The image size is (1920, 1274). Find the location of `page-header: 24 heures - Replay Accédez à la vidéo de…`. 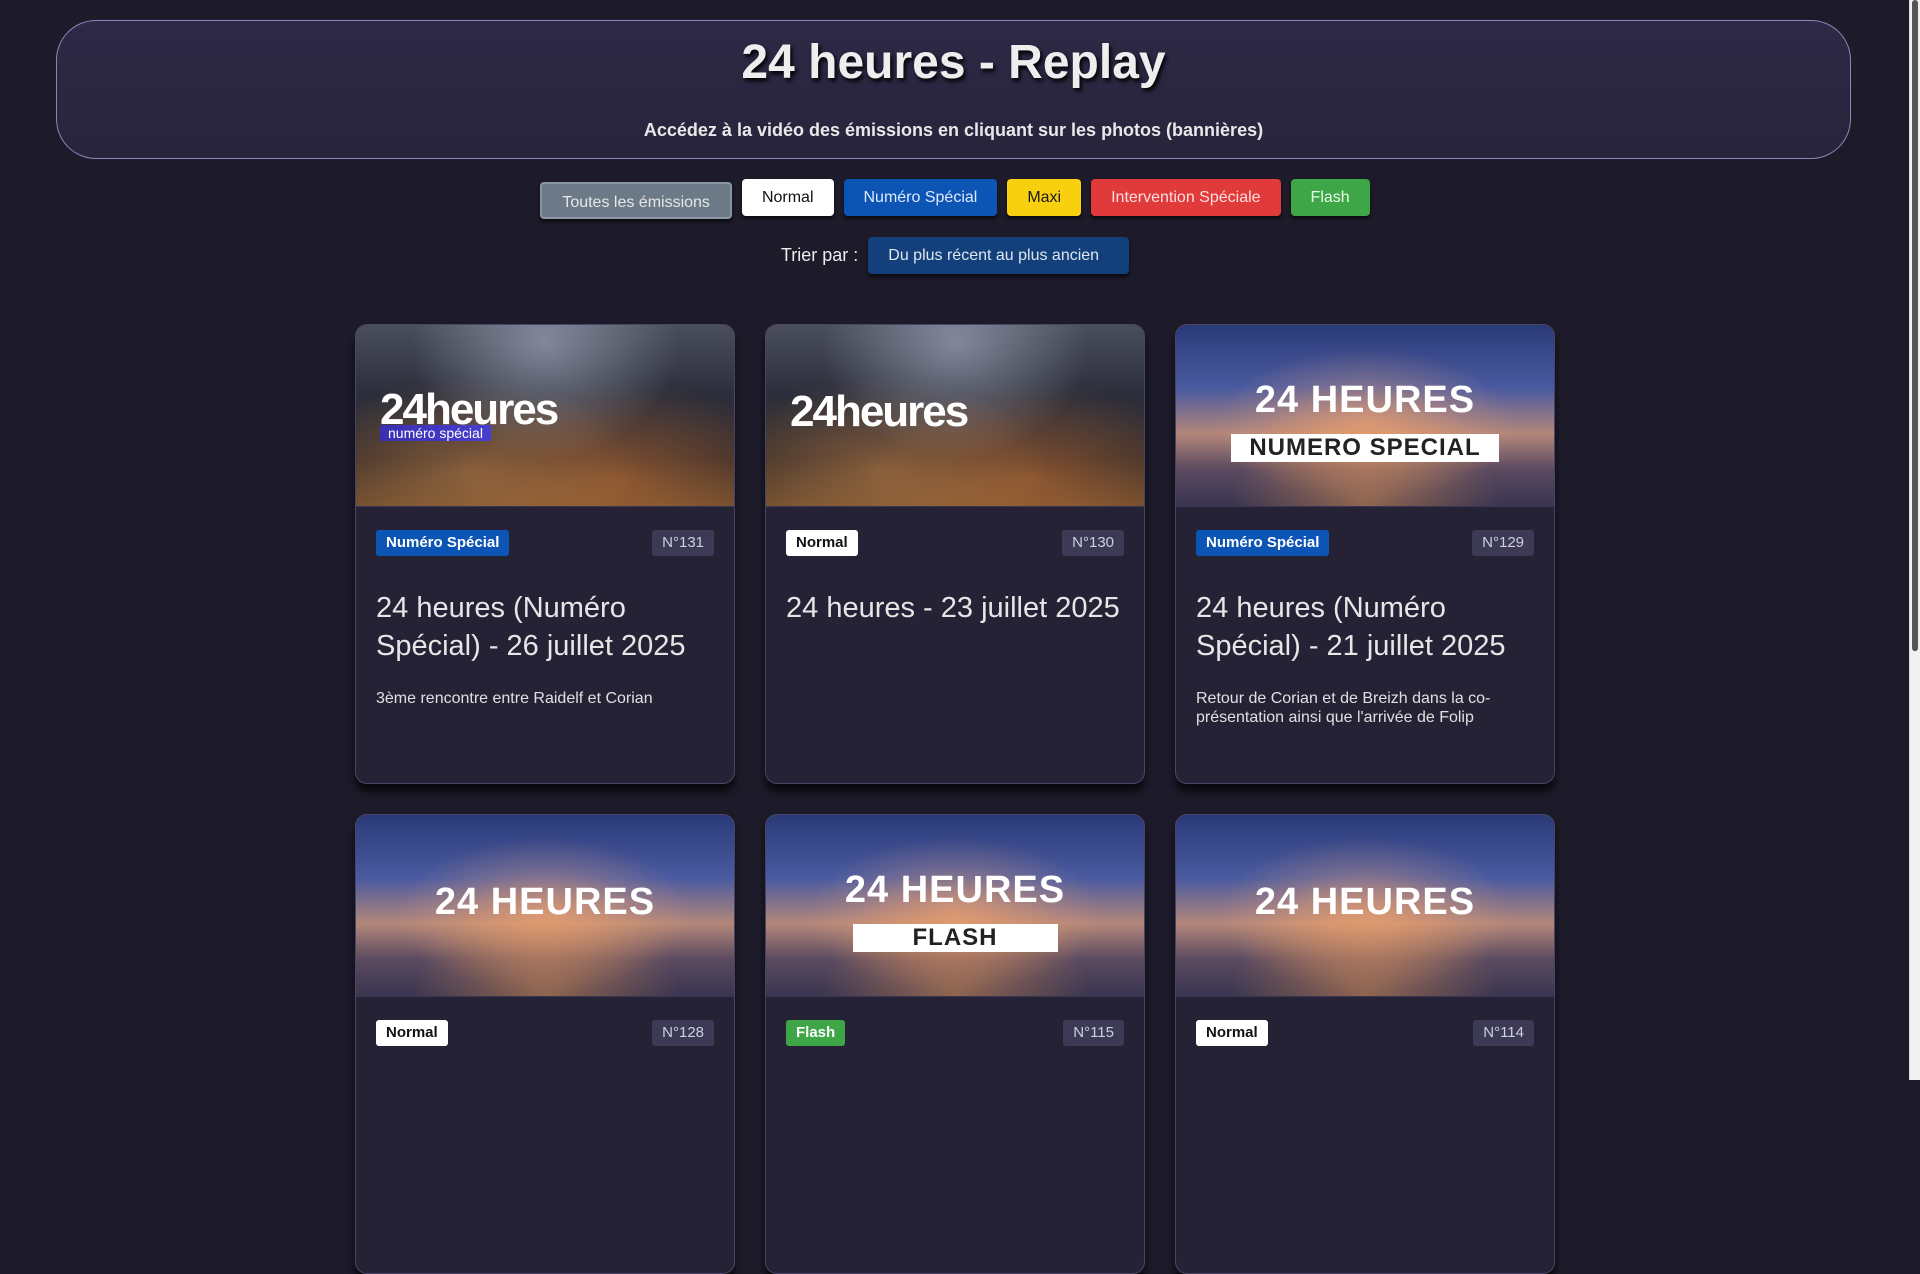

page-header: 24 heures - Replay Accédez à la vidéo de… is located at coordinates (953, 89).